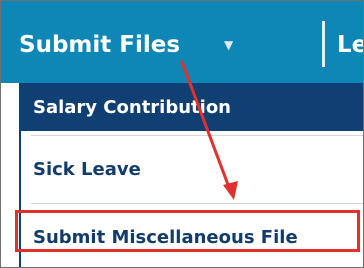 The width and height of the screenshot is (364, 268). What do you see at coordinates (323, 44) in the screenshot?
I see `nav-divider` at bounding box center [323, 44].